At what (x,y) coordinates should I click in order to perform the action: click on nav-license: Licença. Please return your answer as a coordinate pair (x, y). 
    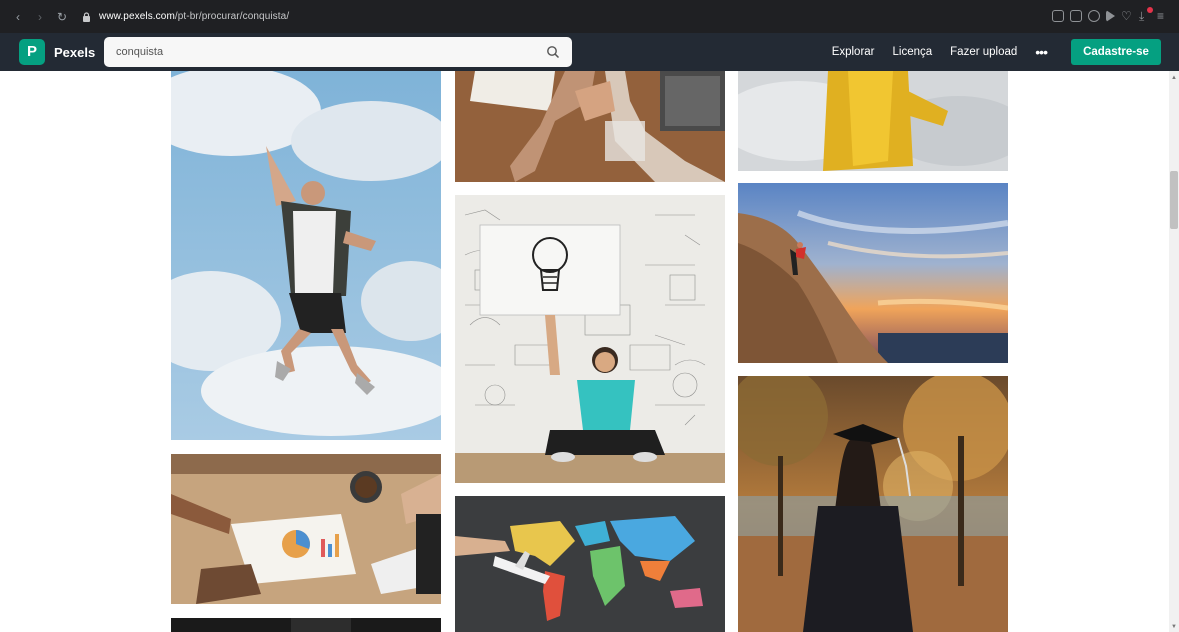
    Looking at the image, I should click on (913, 52).